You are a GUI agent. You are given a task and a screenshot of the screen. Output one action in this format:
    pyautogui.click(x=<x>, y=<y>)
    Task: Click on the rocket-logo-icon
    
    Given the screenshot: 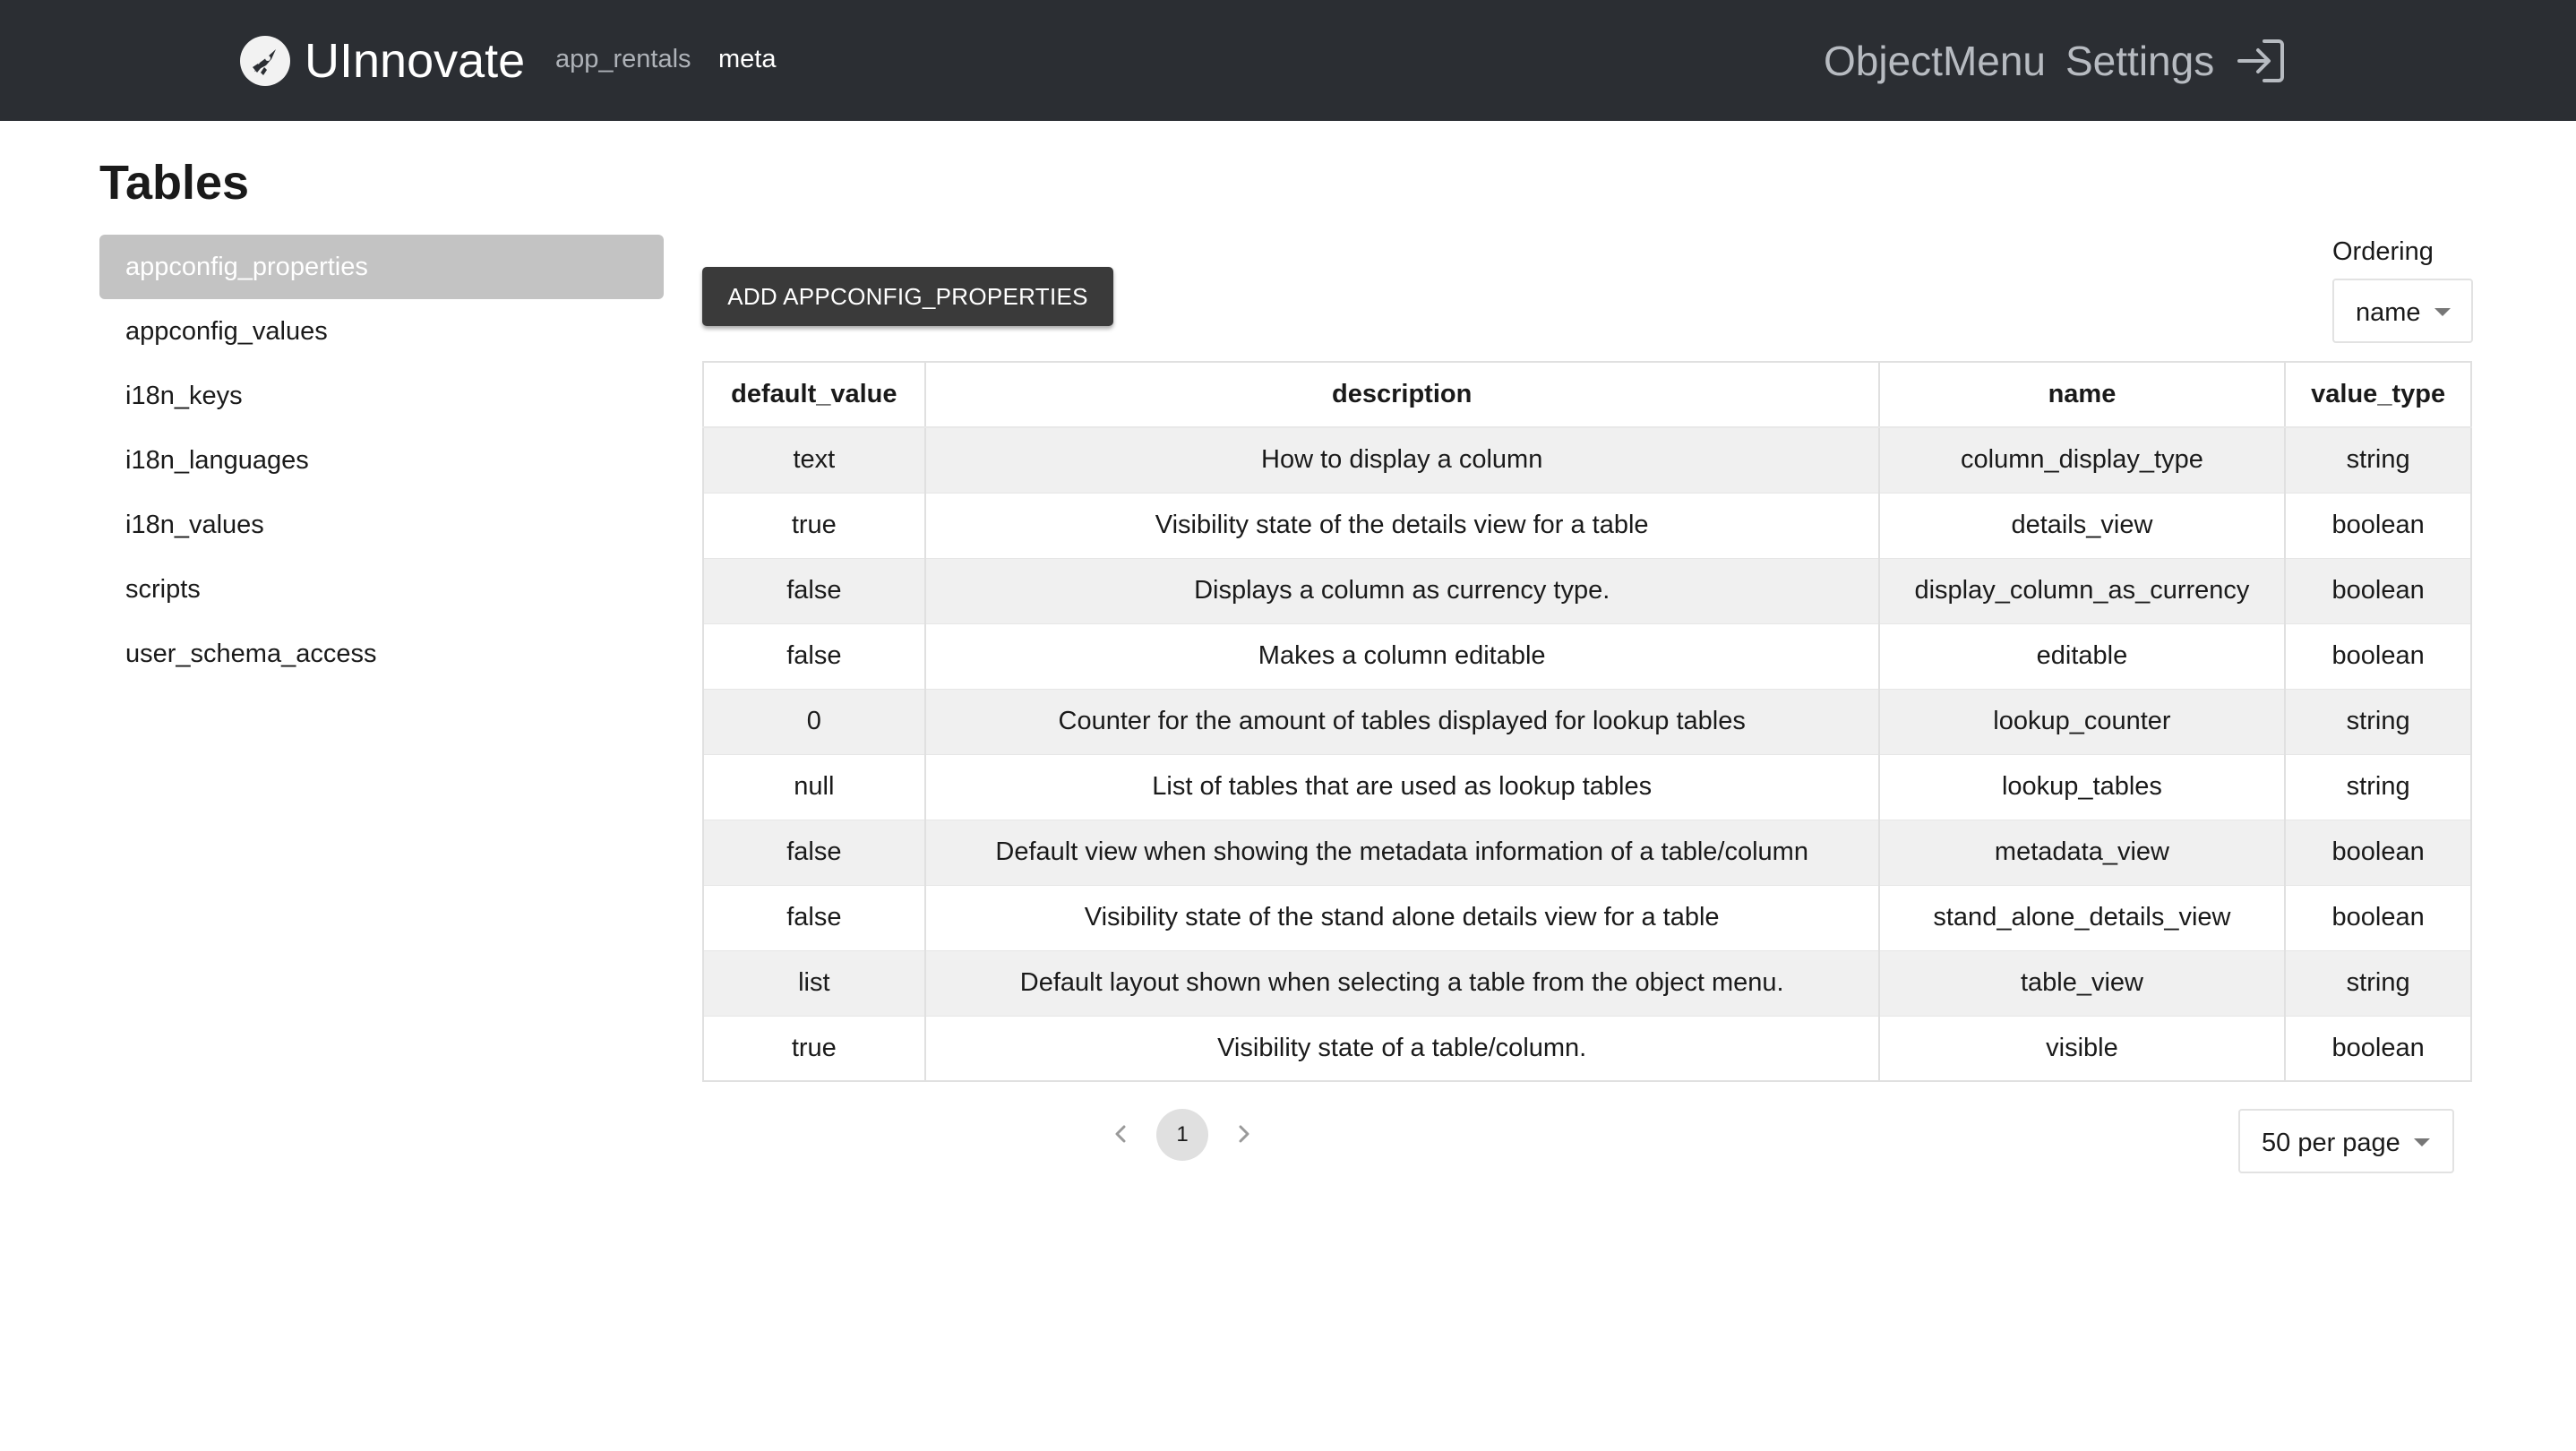 What is the action you would take?
    pyautogui.click(x=265, y=61)
    